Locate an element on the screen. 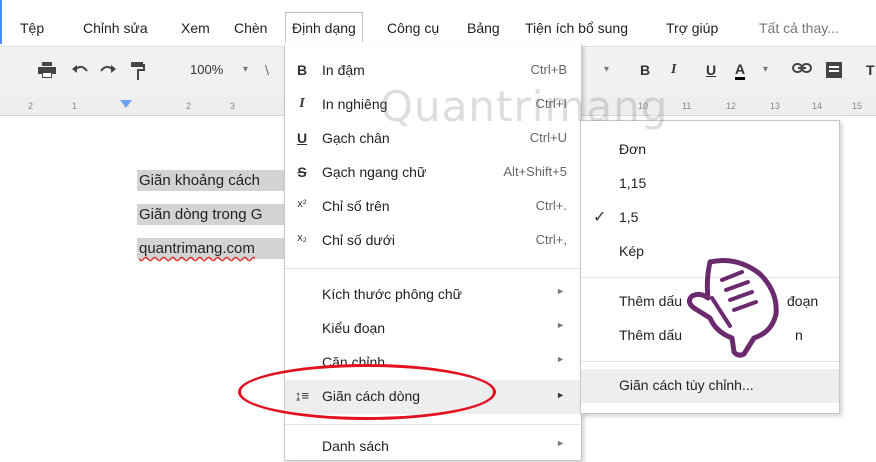 Image resolution: width=876 pixels, height=462 pixels. spacing-option-single: Đơn is located at coordinates (710, 150).